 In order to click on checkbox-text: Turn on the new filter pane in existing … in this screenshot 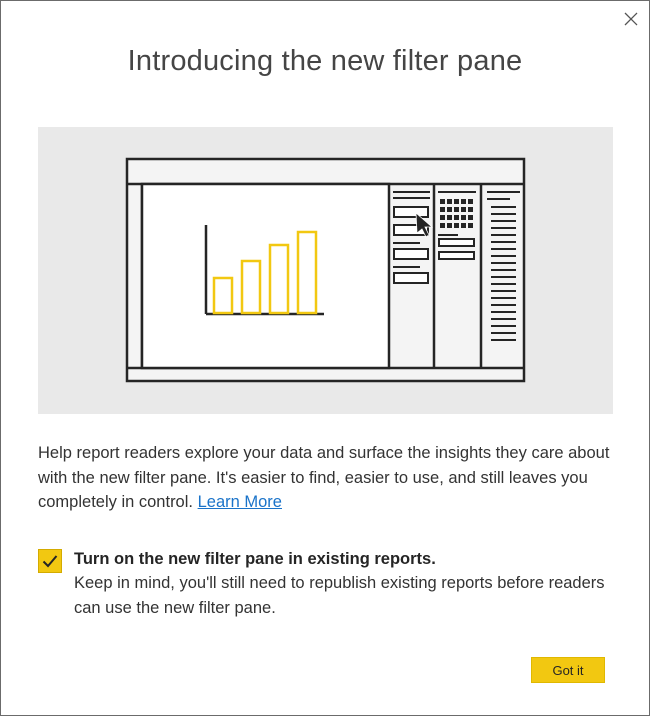, I will do `click(344, 583)`.